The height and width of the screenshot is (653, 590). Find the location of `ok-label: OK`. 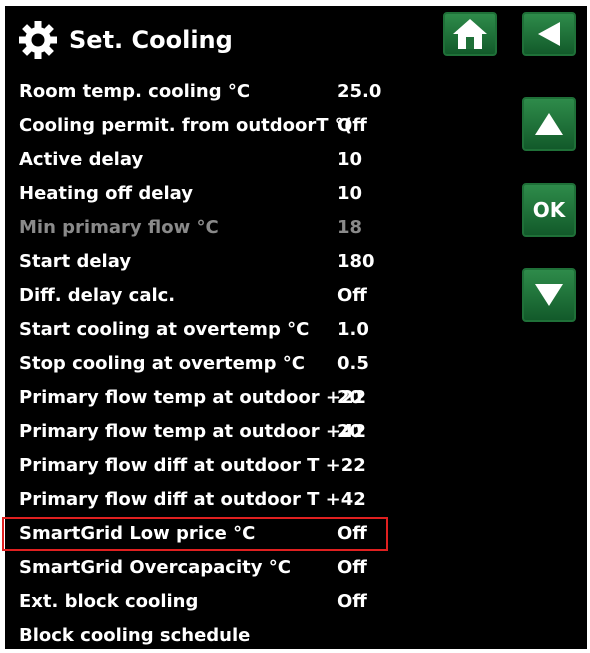

ok-label: OK is located at coordinates (549, 210).